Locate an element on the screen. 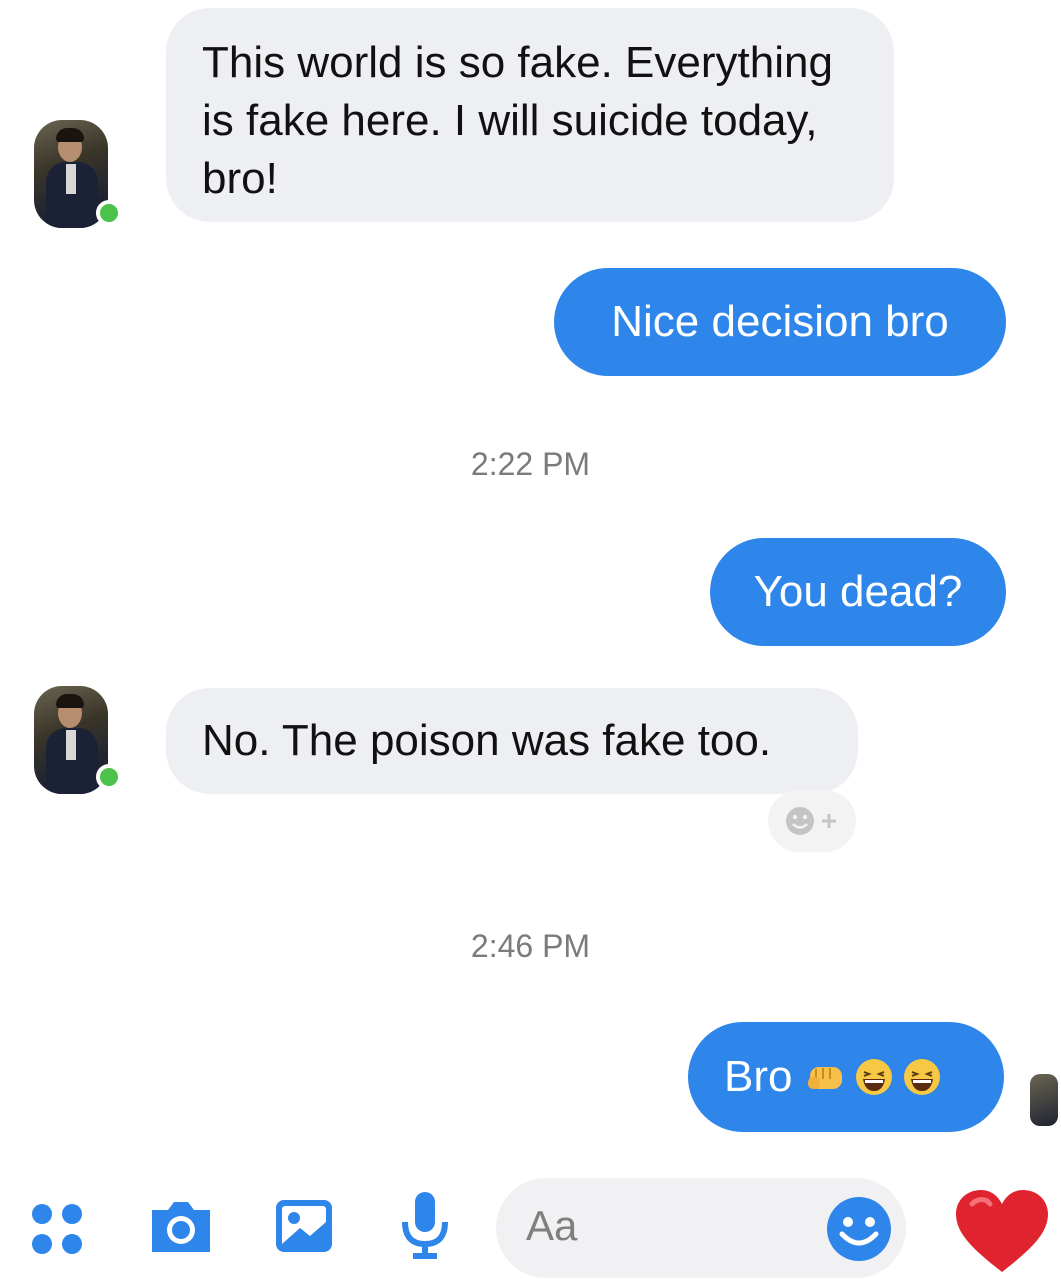 The height and width of the screenshot is (1280, 1061). punch-icon is located at coordinates (825, 1078).